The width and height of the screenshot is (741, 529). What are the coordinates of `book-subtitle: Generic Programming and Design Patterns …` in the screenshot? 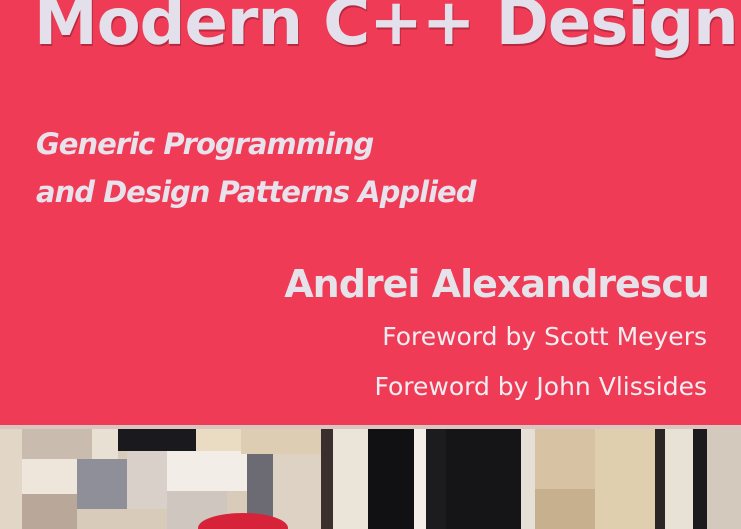 It's located at (296, 168).